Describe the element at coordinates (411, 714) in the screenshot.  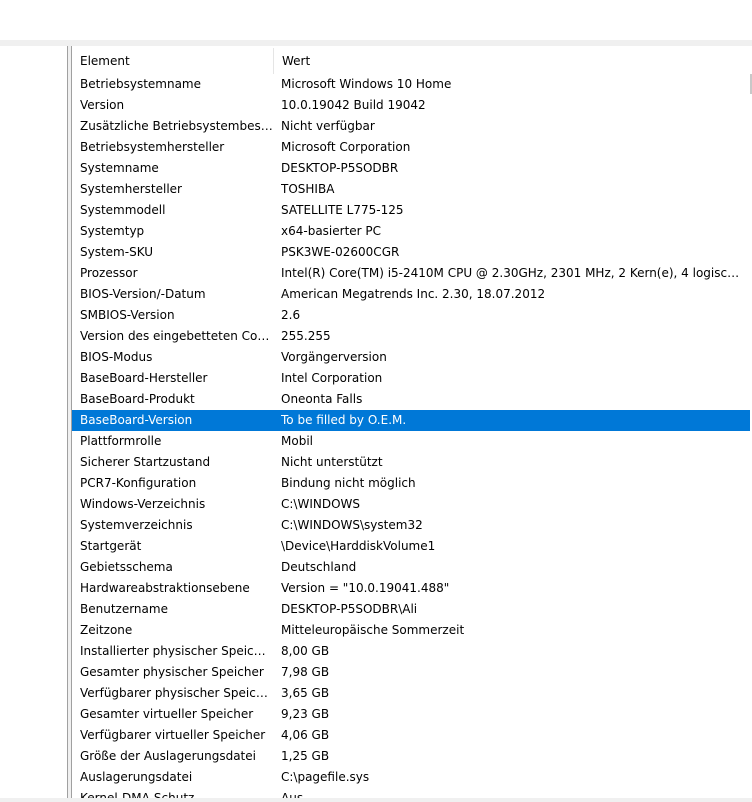
I see `table-row: Gesamter virtueller Speicher 9,23 GB` at that location.